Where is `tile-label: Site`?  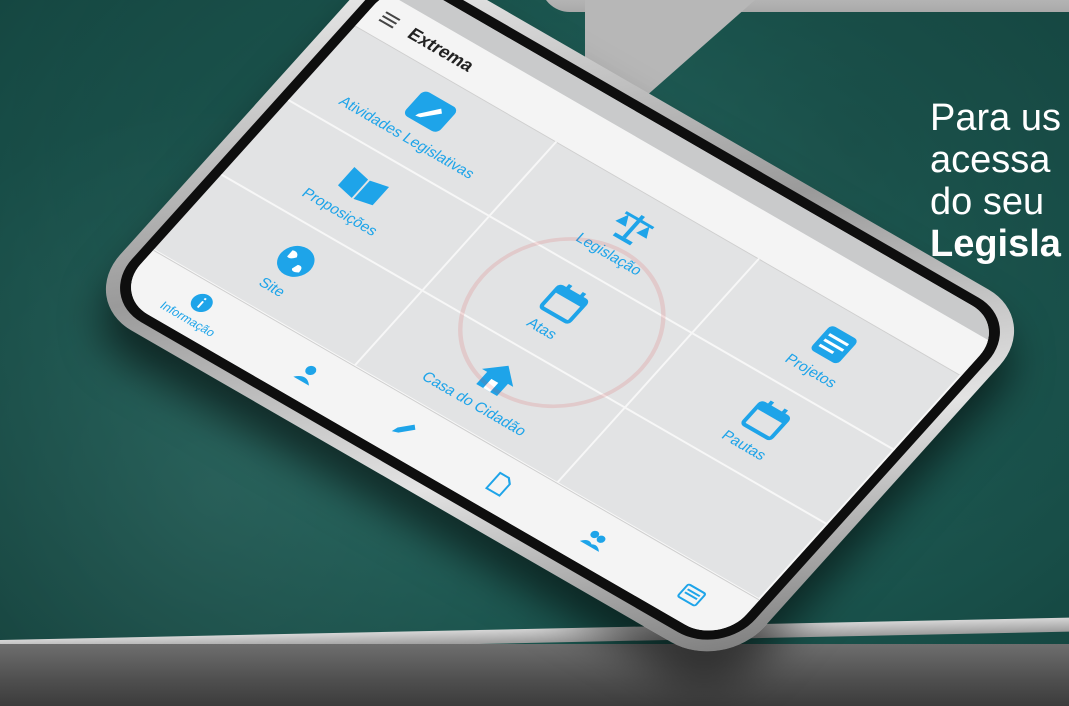 tile-label: Site is located at coordinates (271, 287).